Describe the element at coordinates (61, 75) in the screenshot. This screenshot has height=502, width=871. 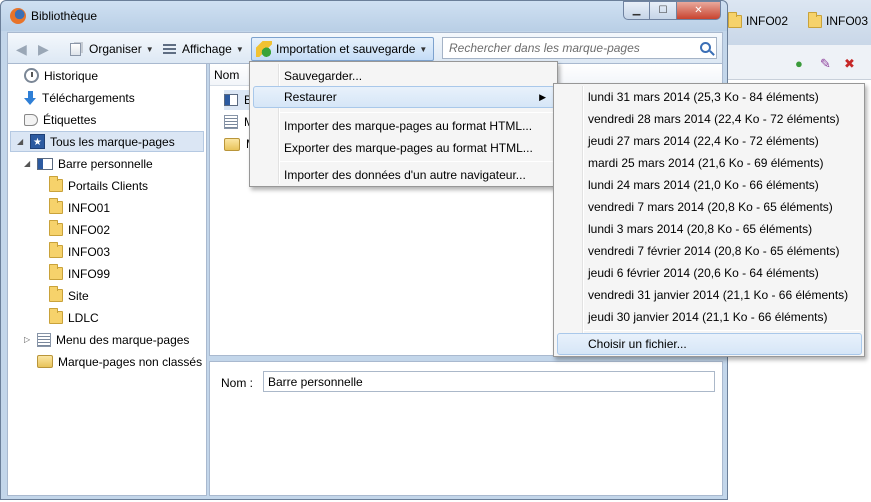
I see `sidebar-item-history: Historique` at that location.